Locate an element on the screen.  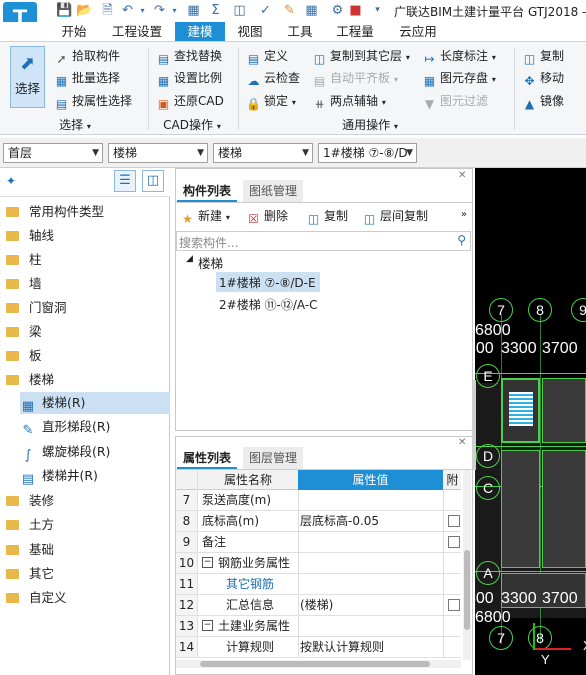
move-button: ✥ 移动 is located at coordinates (543, 78).